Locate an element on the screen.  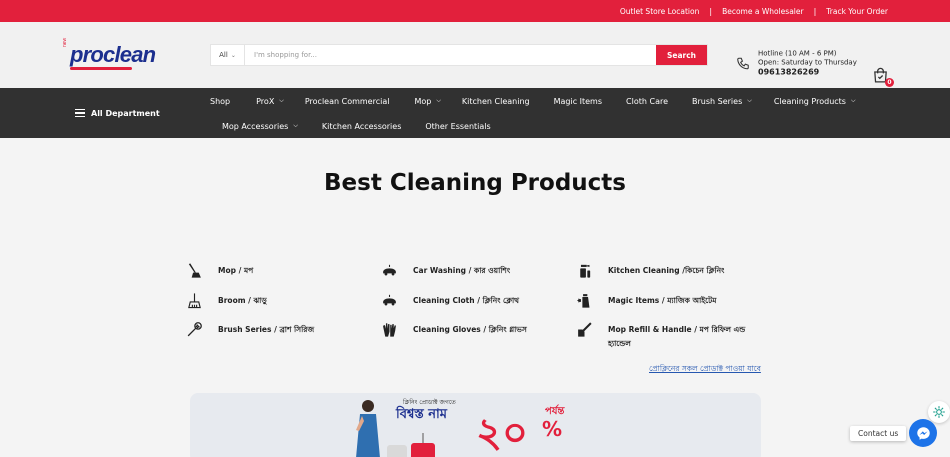
category-item-magic-items: Magic Items / ম্যাজিক আইটেম is located at coordinates (646, 300).